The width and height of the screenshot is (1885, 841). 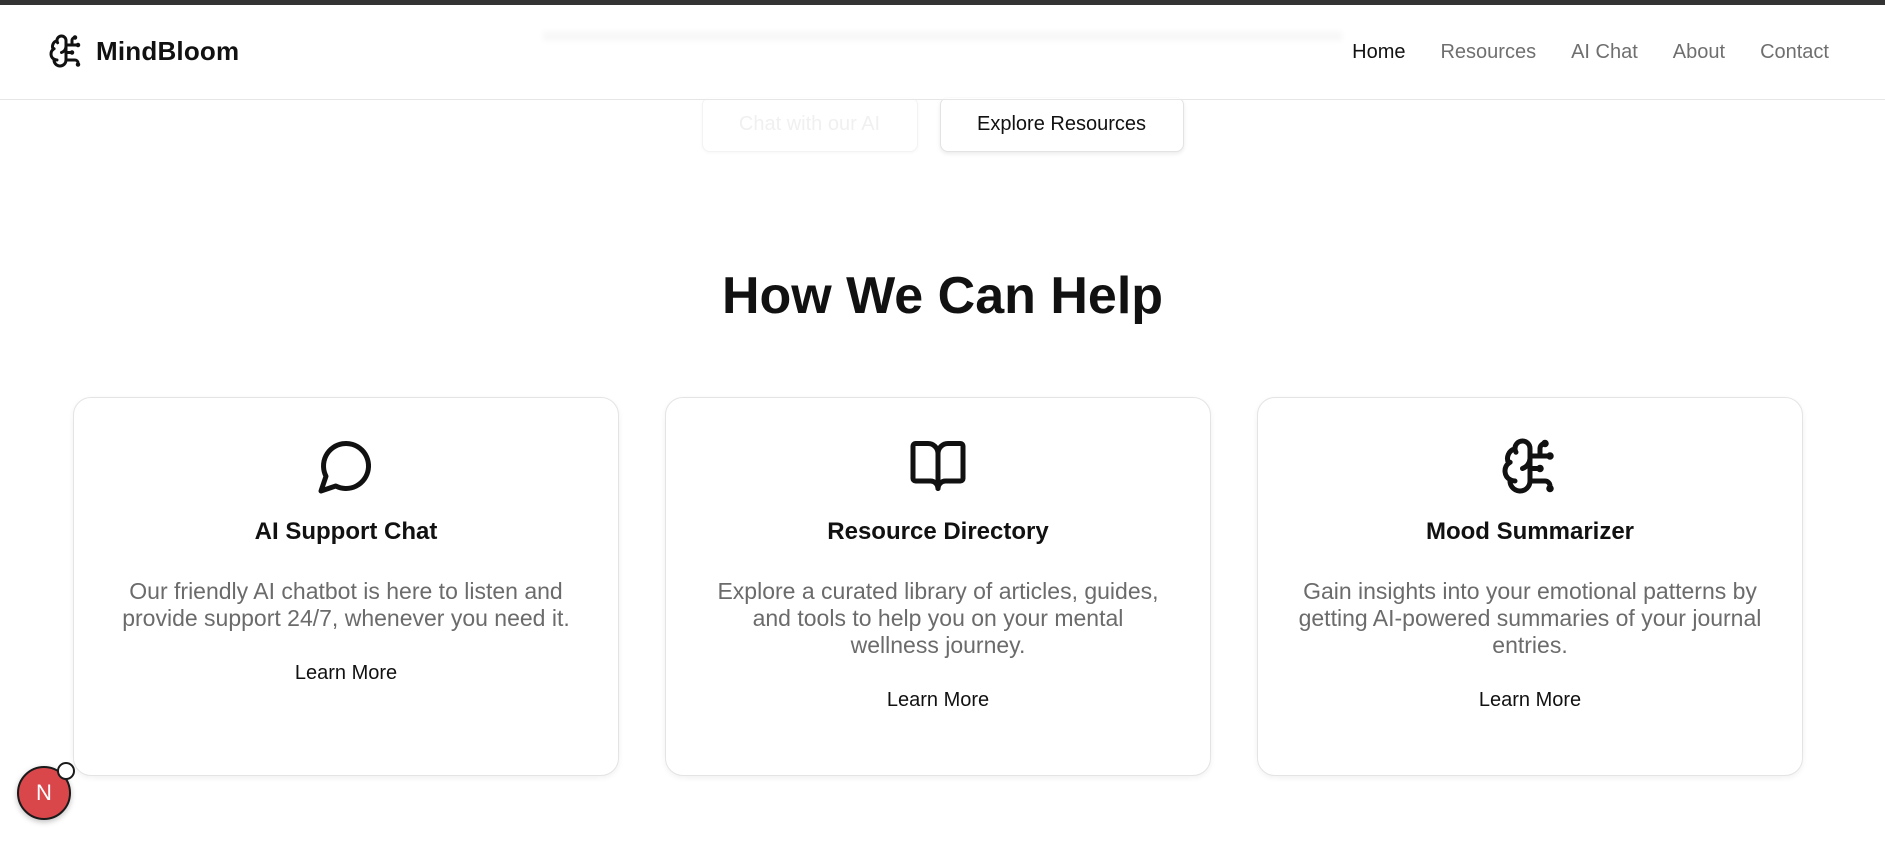 I want to click on notification-dot-icon, so click(x=66, y=771).